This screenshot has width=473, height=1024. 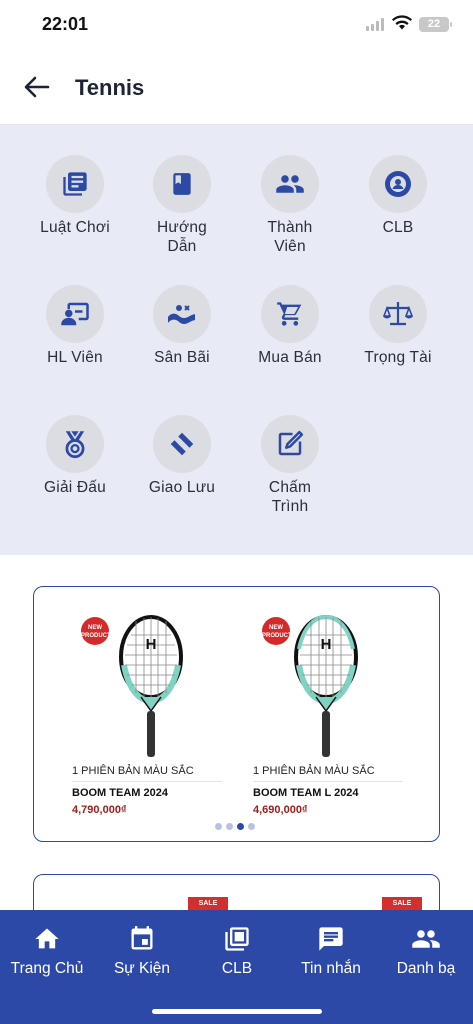 What do you see at coordinates (182, 314) in the screenshot?
I see `court-icon` at bounding box center [182, 314].